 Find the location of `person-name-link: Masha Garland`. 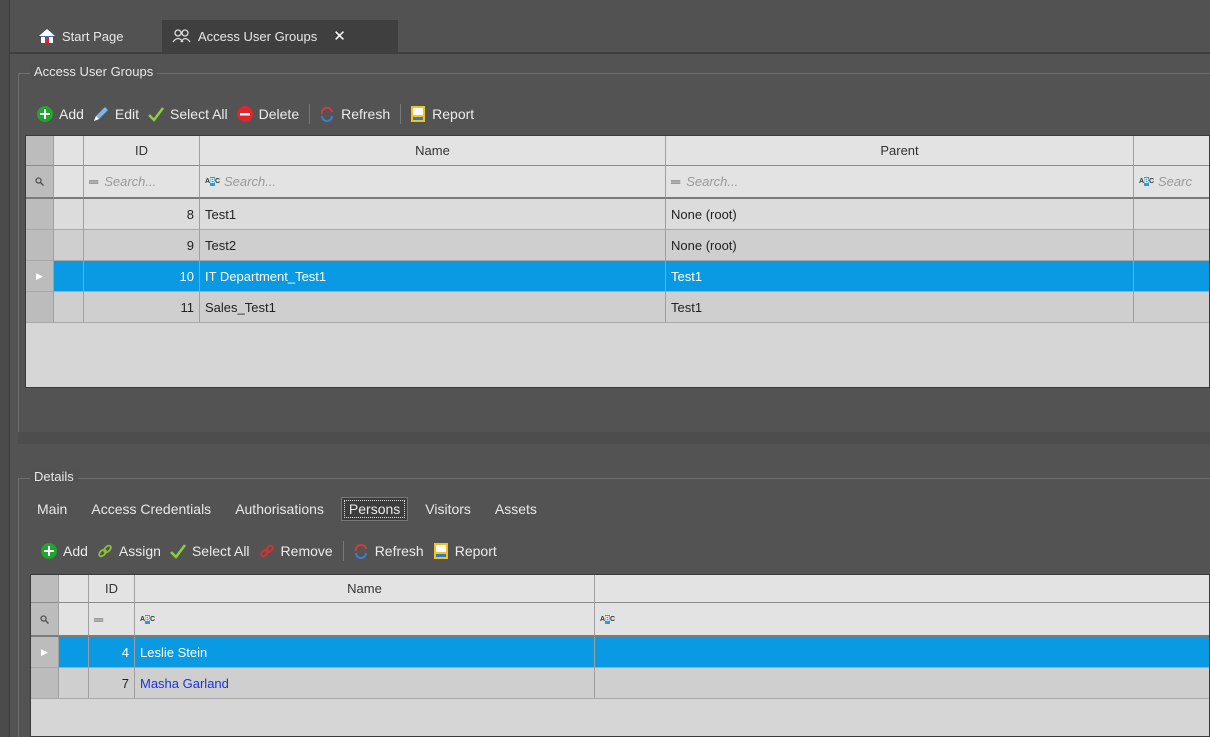

person-name-link: Masha Garland is located at coordinates (365, 683).